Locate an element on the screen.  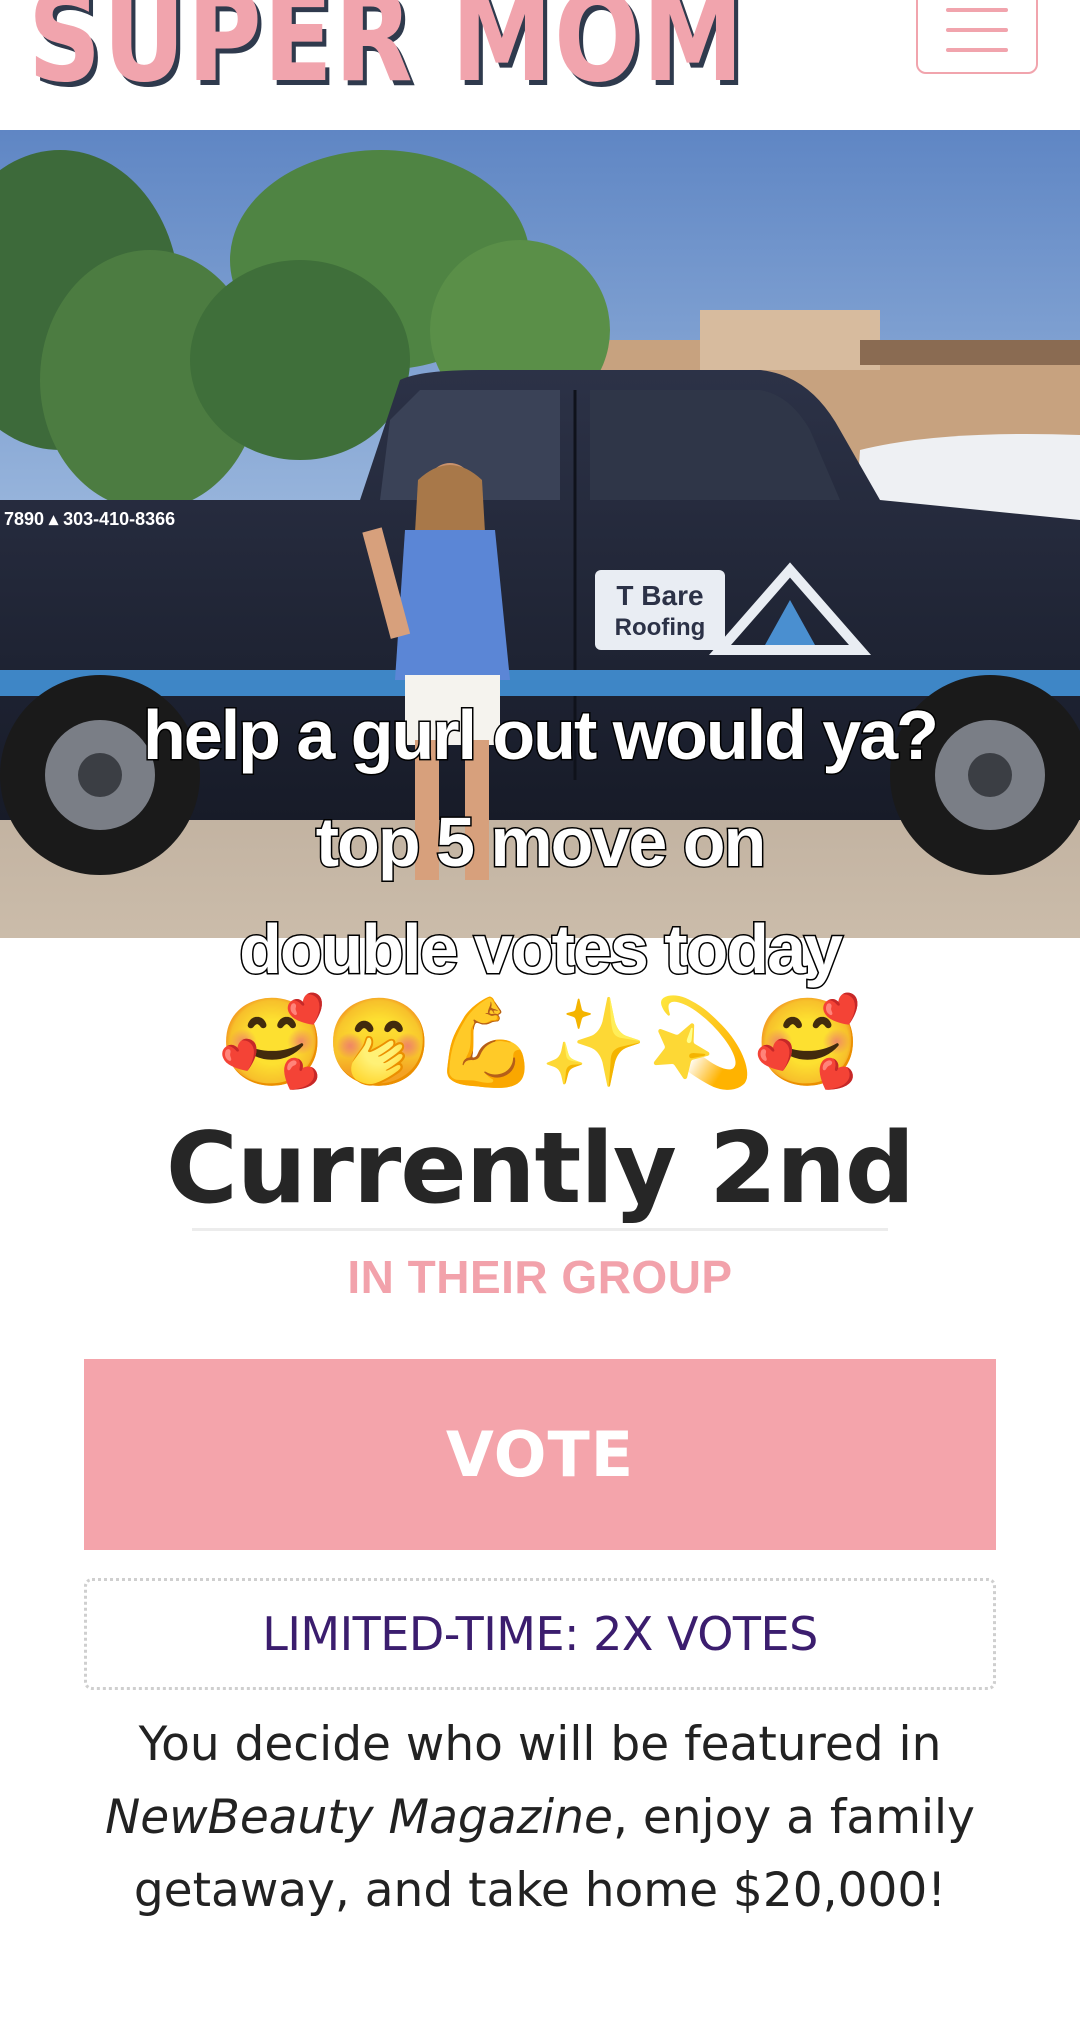
description-part-1: You decide who will be featured in is located at coordinates (540, 1744).